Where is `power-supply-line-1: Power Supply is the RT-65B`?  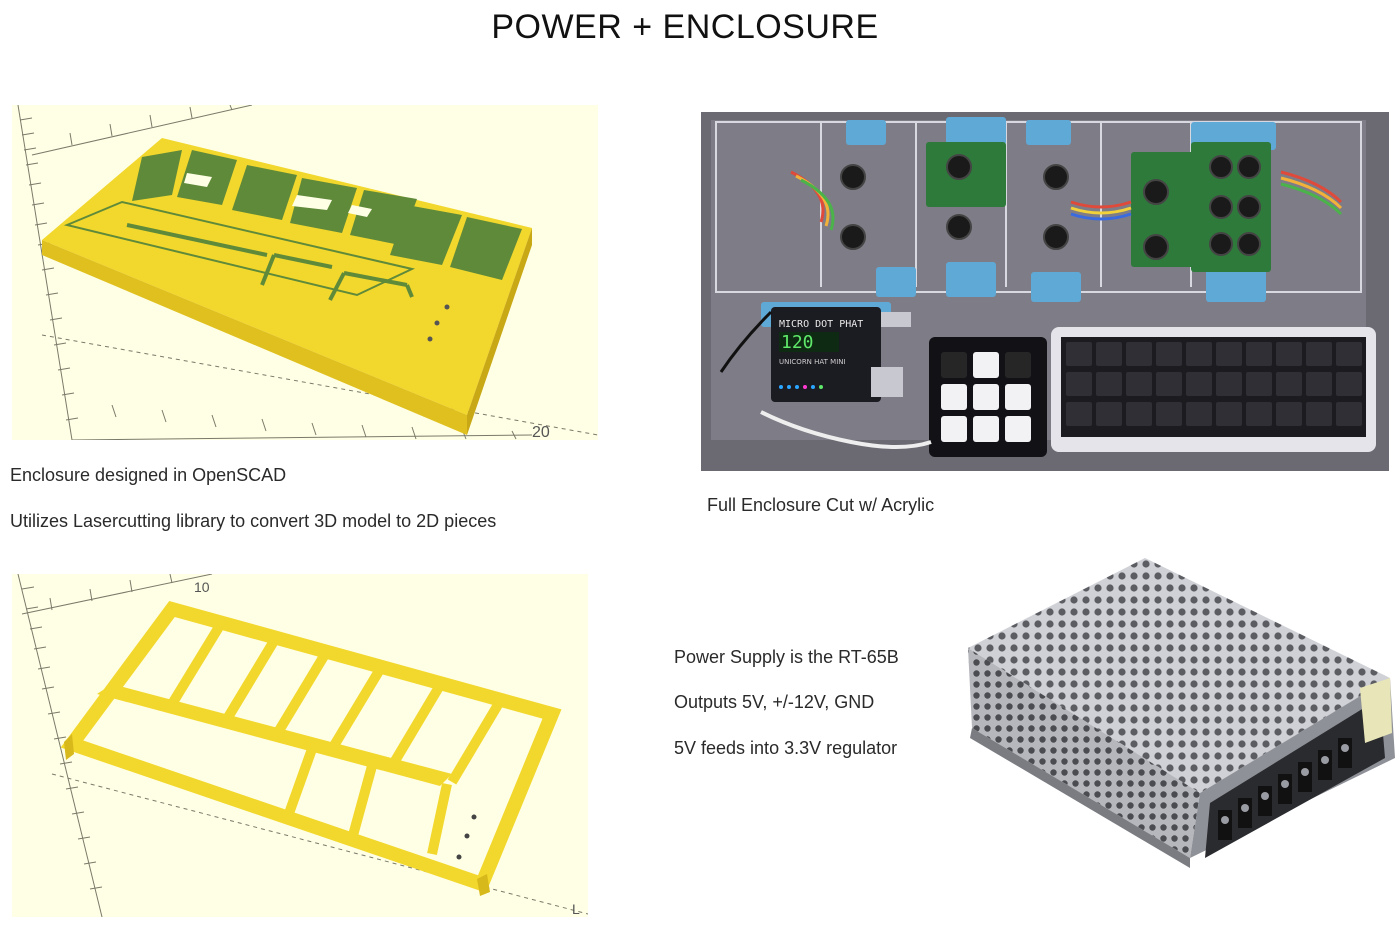 power-supply-line-1: Power Supply is the RT-65B is located at coordinates (786, 657).